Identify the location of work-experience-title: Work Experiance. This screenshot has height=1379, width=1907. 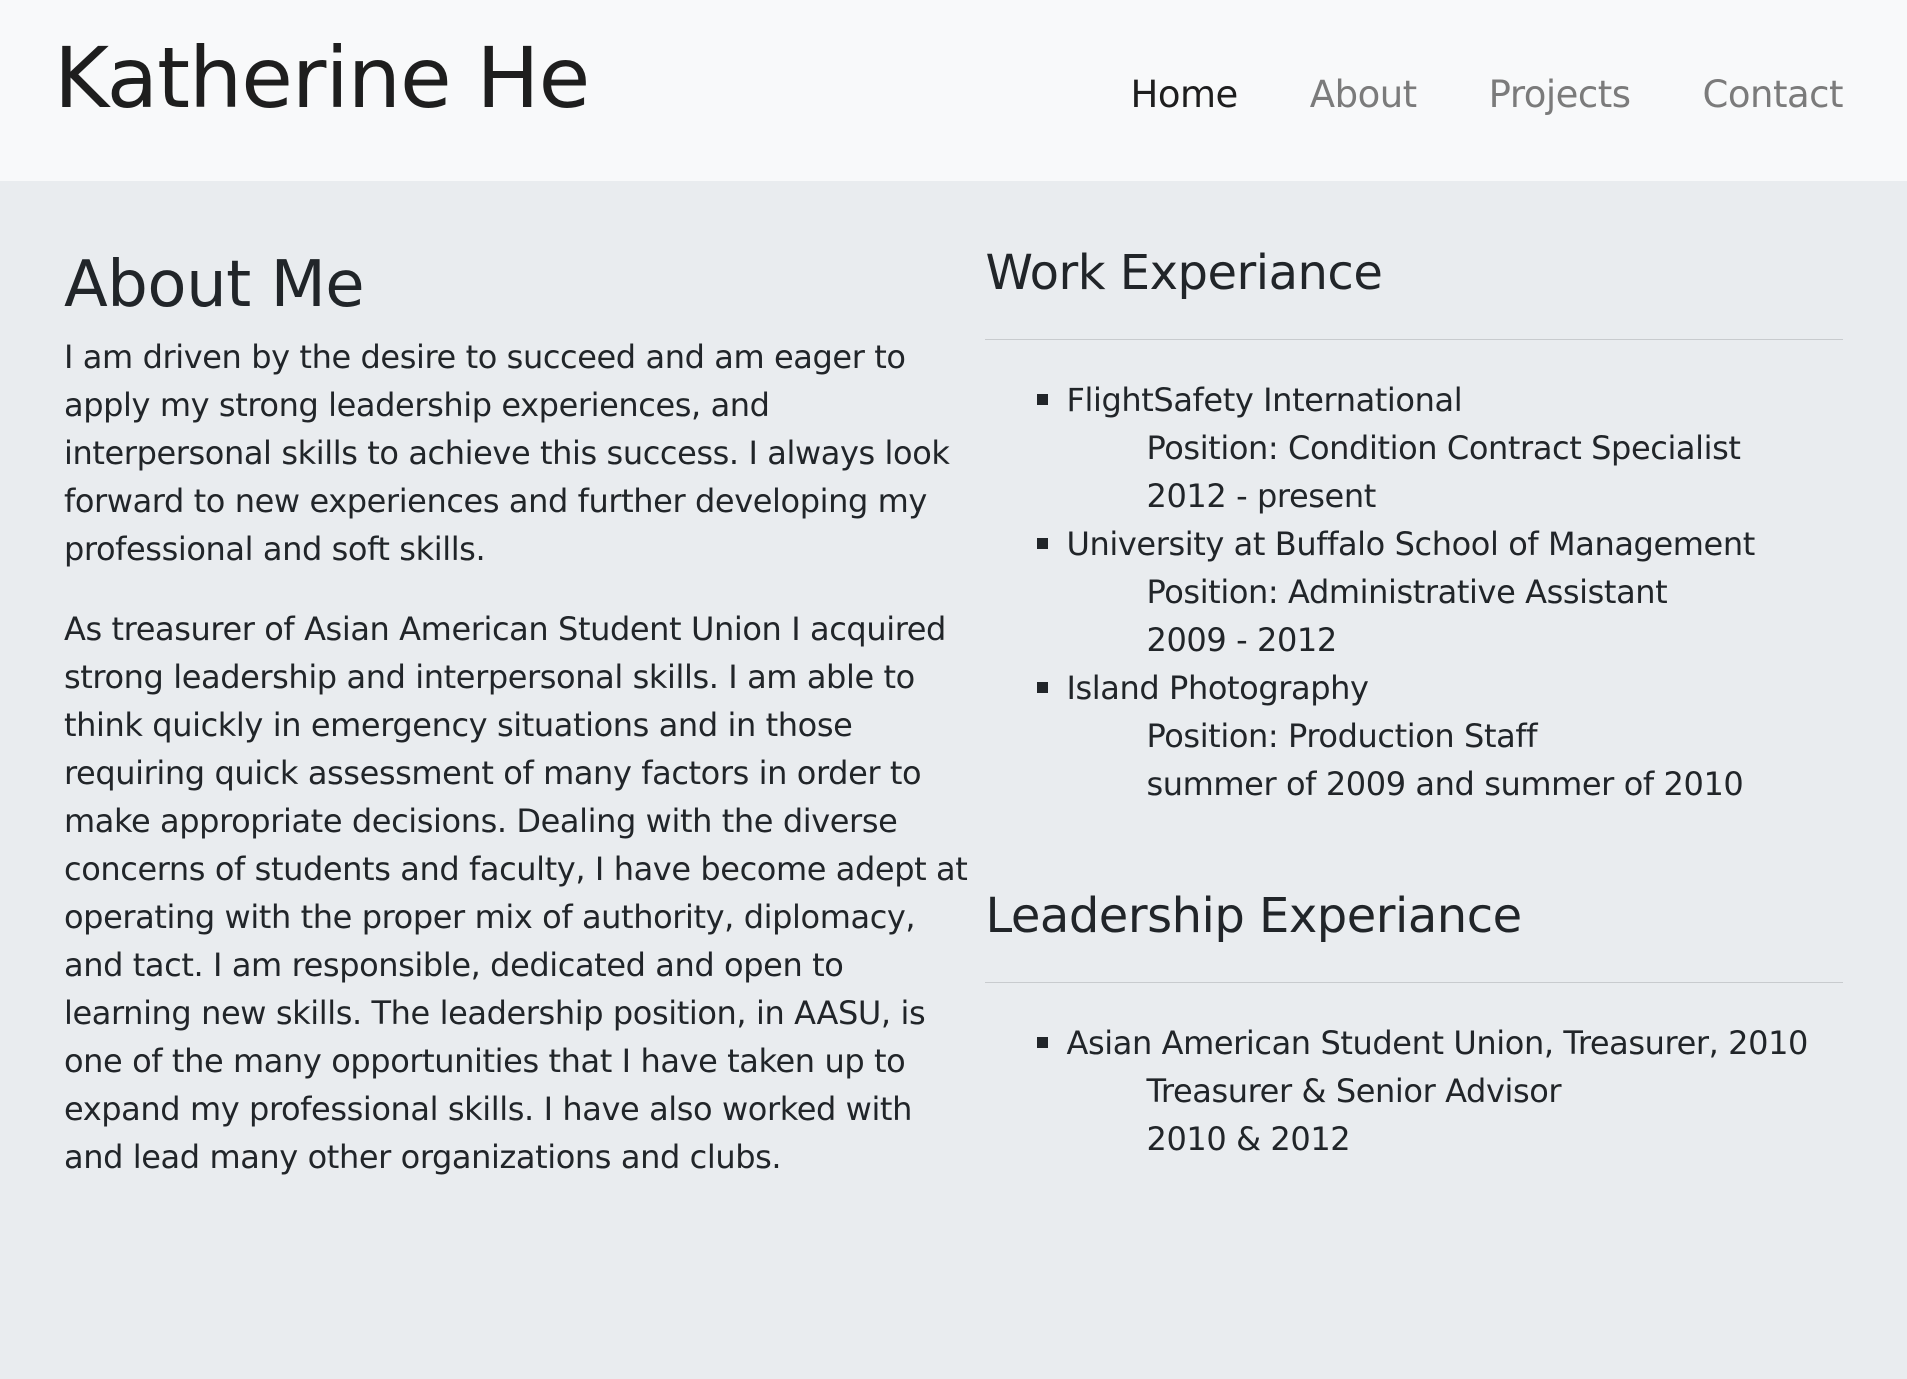
(1414, 290).